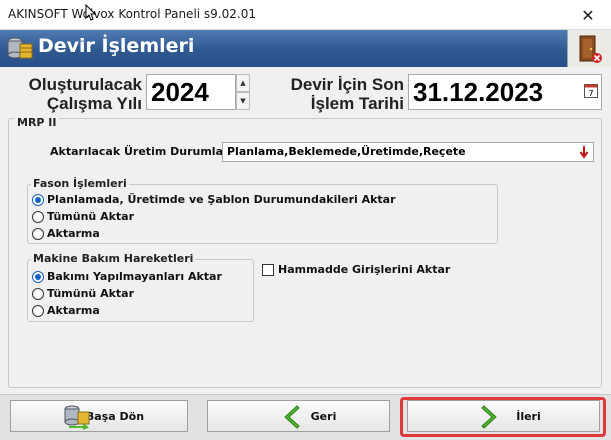 The height and width of the screenshot is (440, 611). Describe the element at coordinates (590, 93) in the screenshot. I see `calendar-icon-text: 7` at that location.